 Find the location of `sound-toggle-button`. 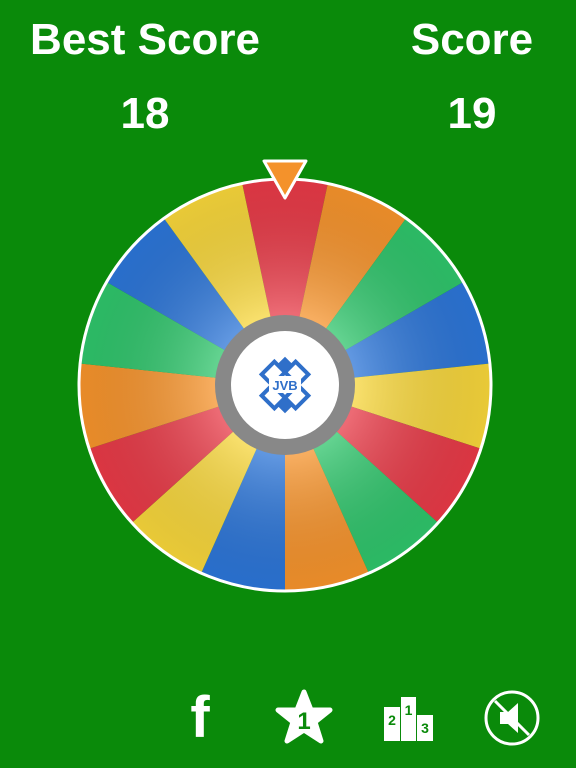

sound-toggle-button is located at coordinates (512, 718).